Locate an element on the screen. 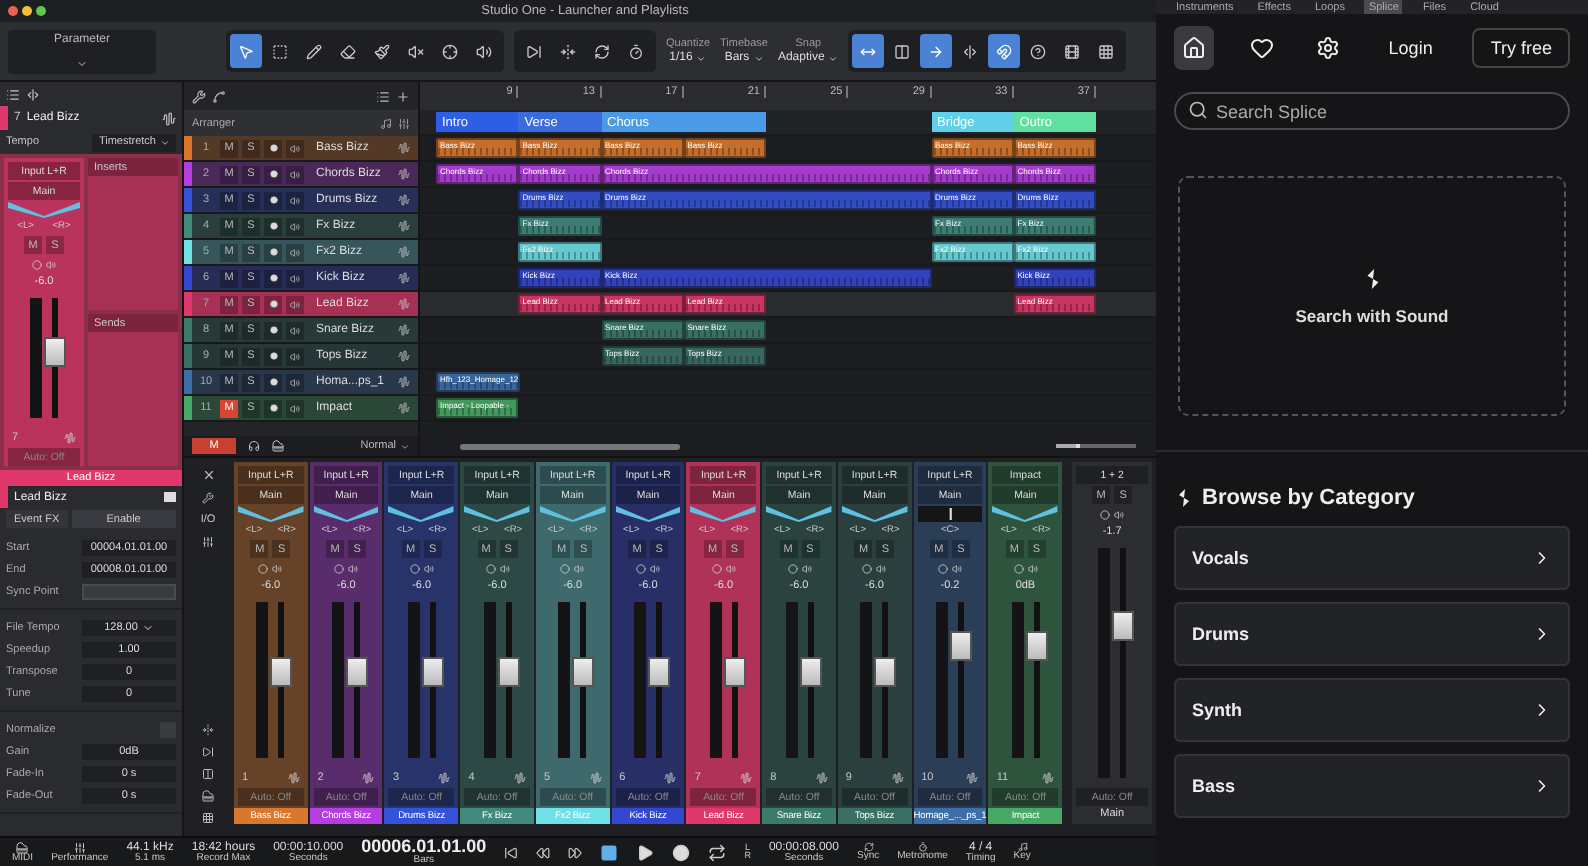  position-display: 00006.01.01.00 is located at coordinates (424, 847).